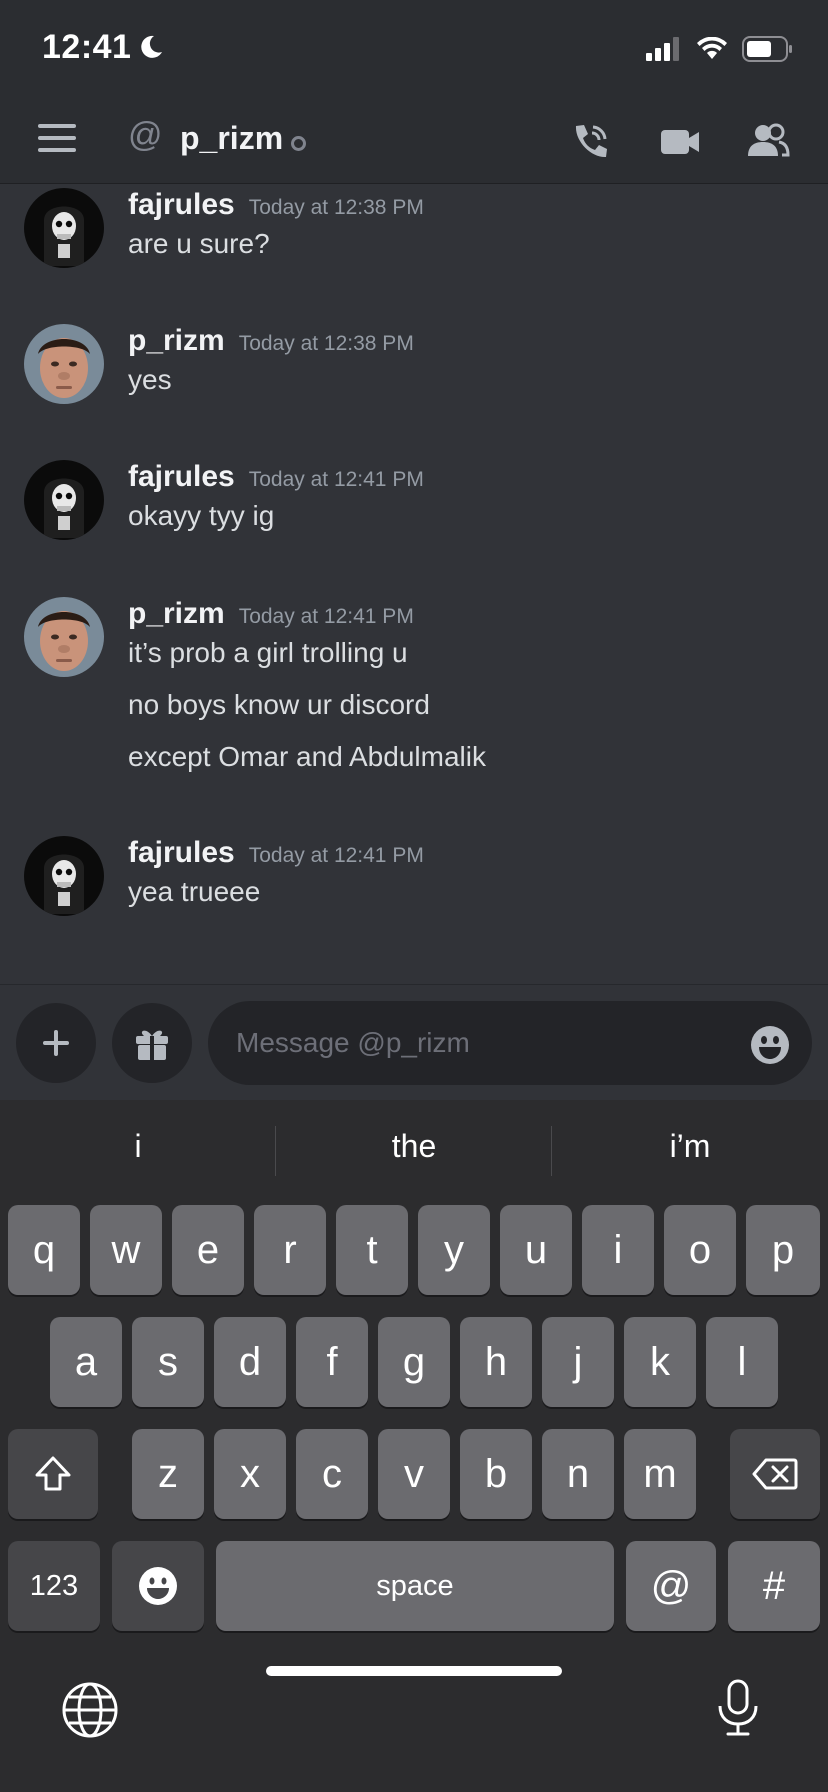 The height and width of the screenshot is (1792, 828). I want to click on voice-call-button, so click(590, 142).